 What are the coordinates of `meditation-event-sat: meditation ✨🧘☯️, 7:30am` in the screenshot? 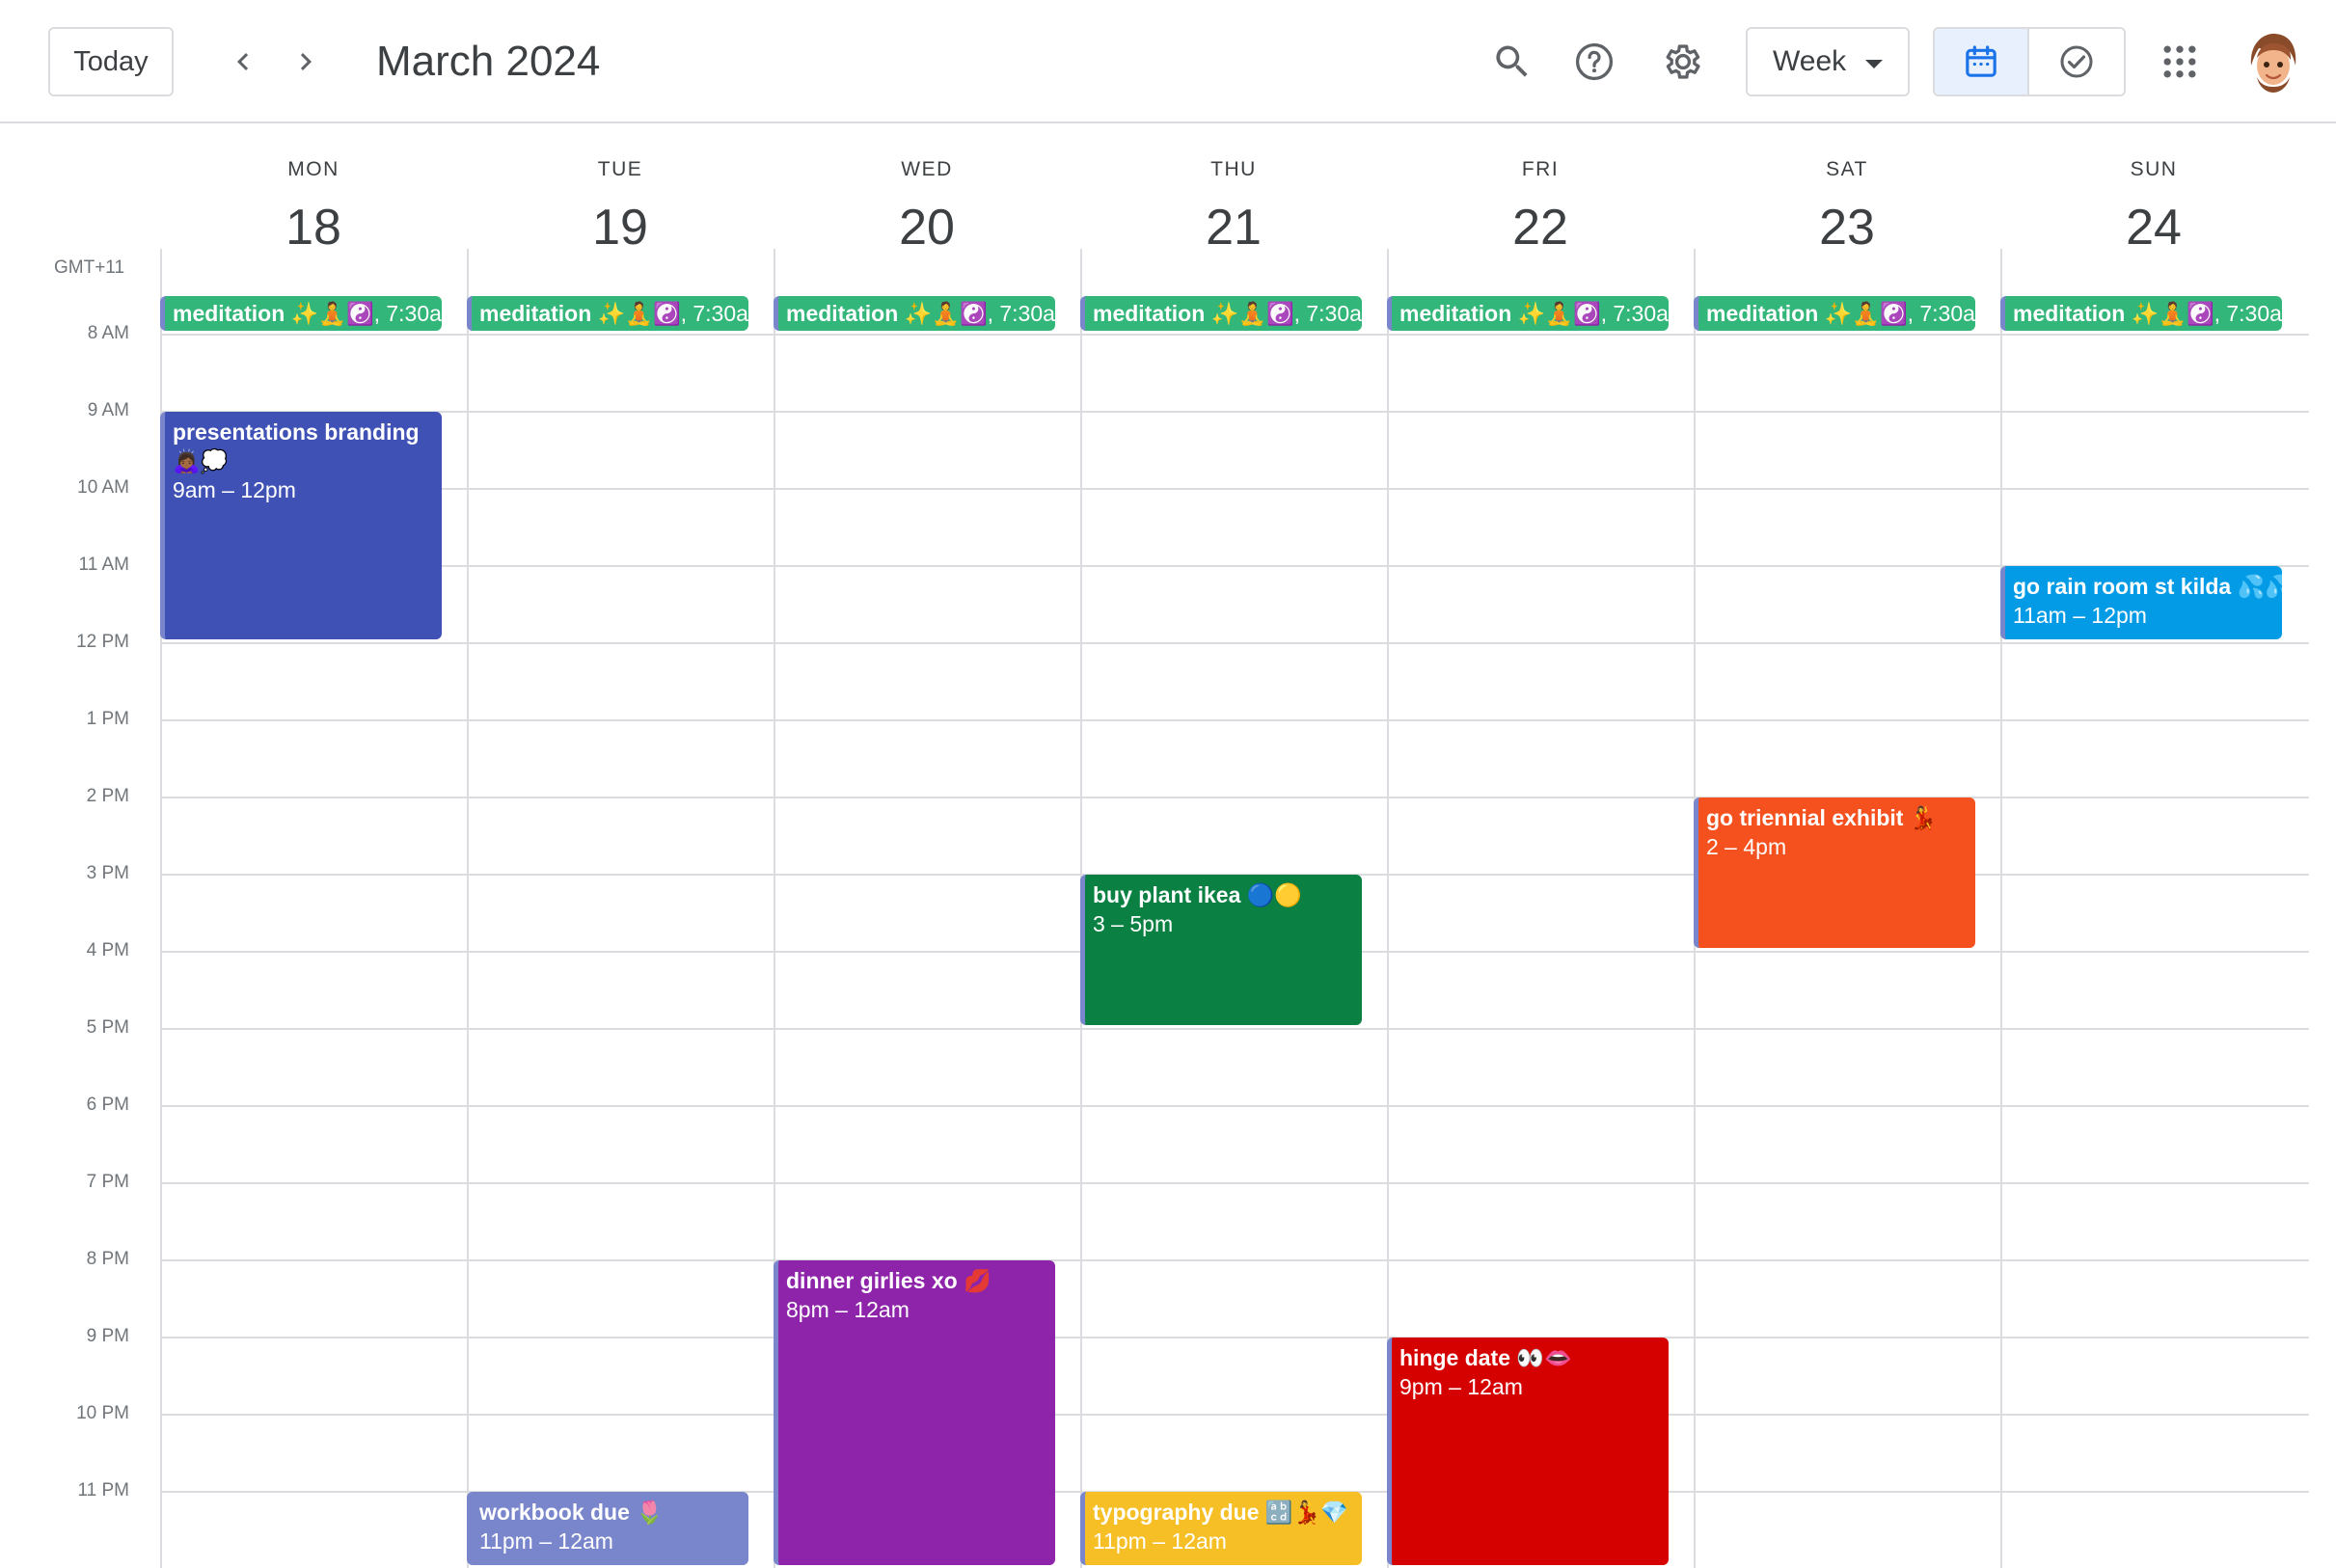 It's located at (1835, 314).